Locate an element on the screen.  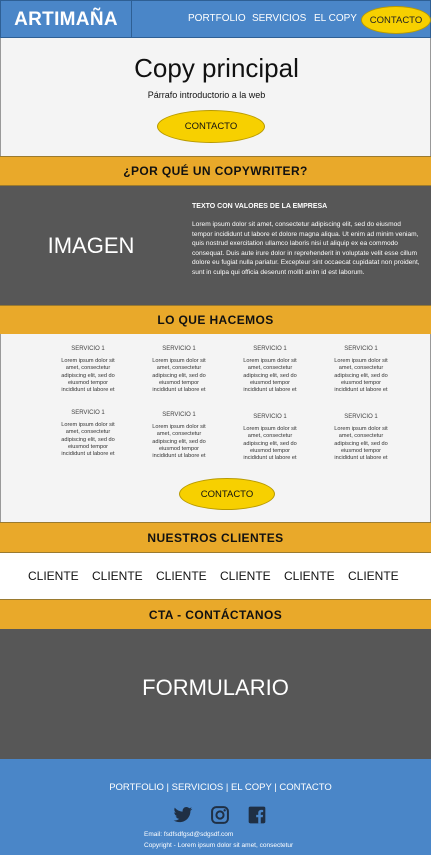
hero-subtitle: Párrafo introductorio a la web is located at coordinates (206, 95).